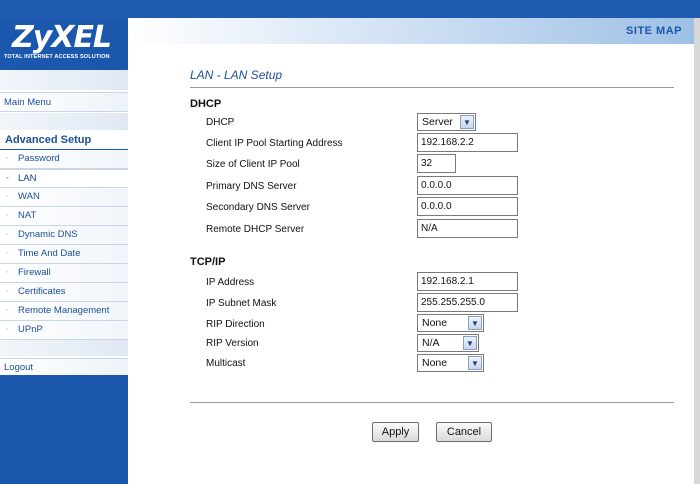 The width and height of the screenshot is (700, 484). What do you see at coordinates (39, 158) in the screenshot?
I see `sidebar-item-label: Password` at bounding box center [39, 158].